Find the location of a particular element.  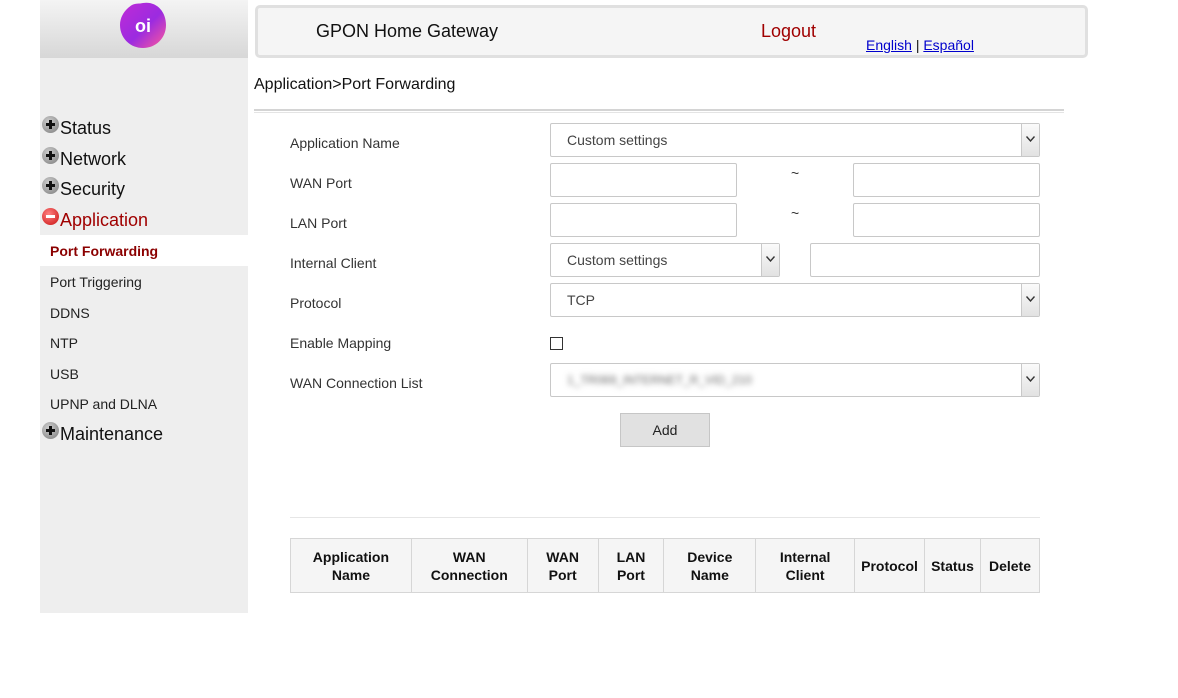

app-name-select: Custom settings is located at coordinates (795, 140).